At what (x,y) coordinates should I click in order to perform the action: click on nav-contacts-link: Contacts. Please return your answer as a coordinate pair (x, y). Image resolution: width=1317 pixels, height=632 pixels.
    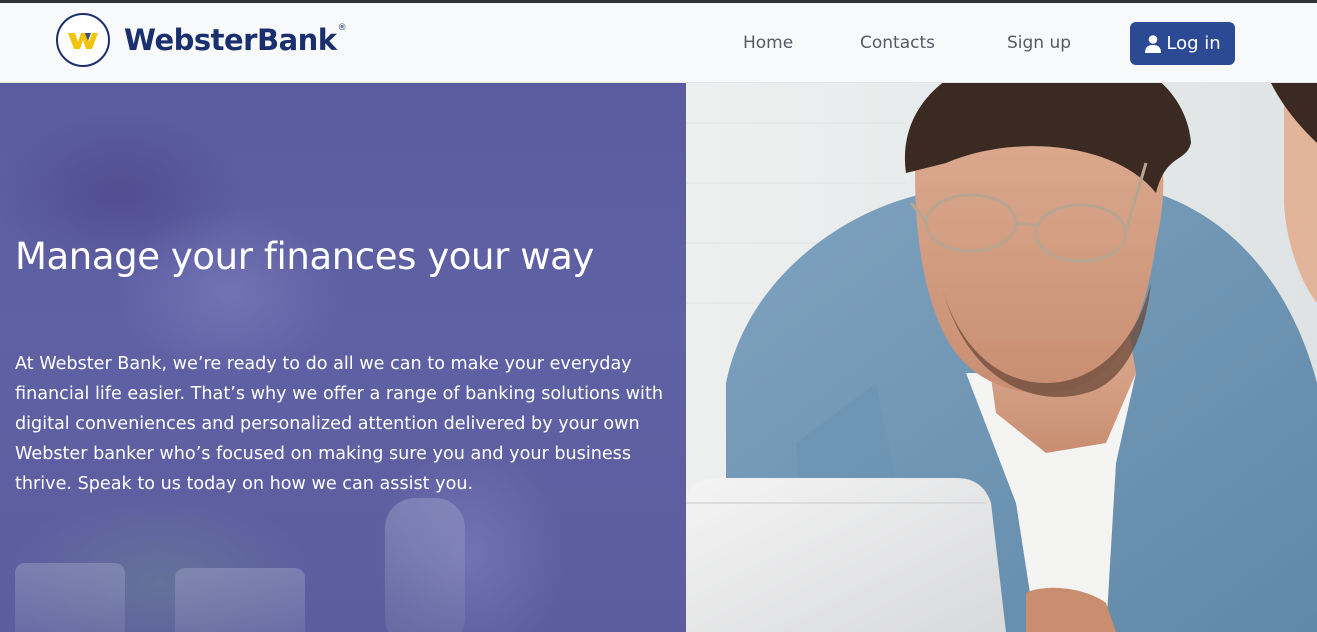
    Looking at the image, I should click on (897, 43).